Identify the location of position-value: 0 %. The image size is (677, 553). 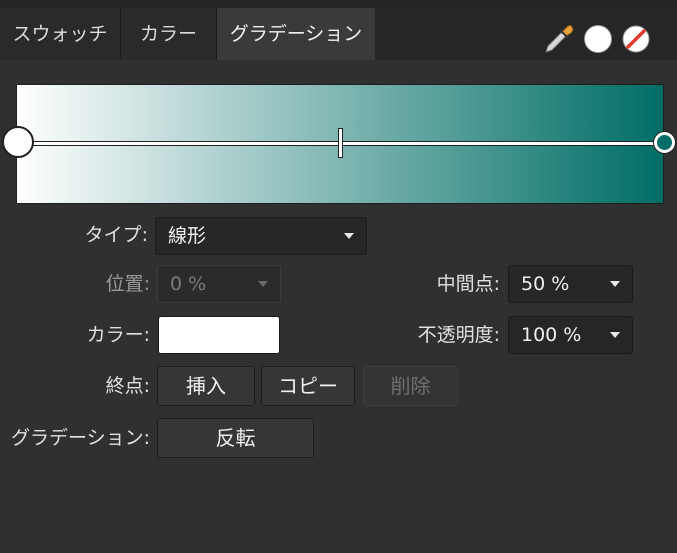
(188, 284).